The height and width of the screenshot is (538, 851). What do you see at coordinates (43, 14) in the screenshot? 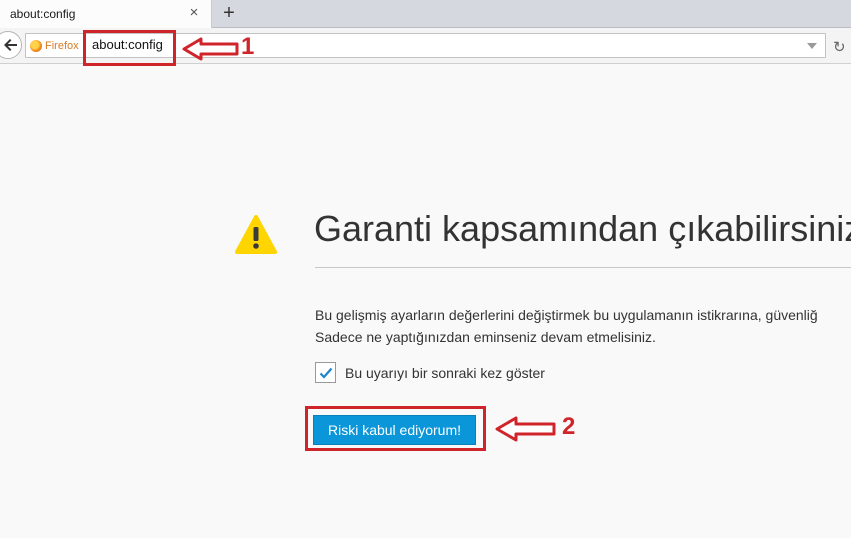
I see `tab-title: about:config` at bounding box center [43, 14].